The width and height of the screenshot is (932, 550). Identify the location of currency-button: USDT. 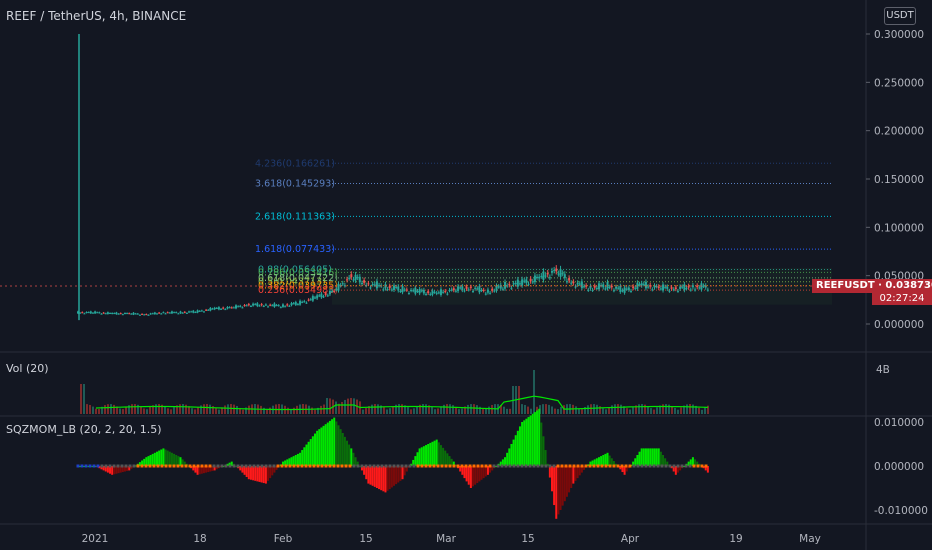
(900, 16).